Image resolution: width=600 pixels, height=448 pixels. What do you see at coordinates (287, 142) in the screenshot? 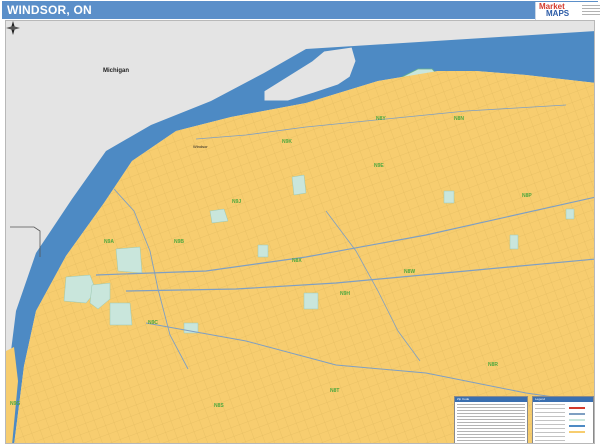
I see `zip-label: N9K` at bounding box center [287, 142].